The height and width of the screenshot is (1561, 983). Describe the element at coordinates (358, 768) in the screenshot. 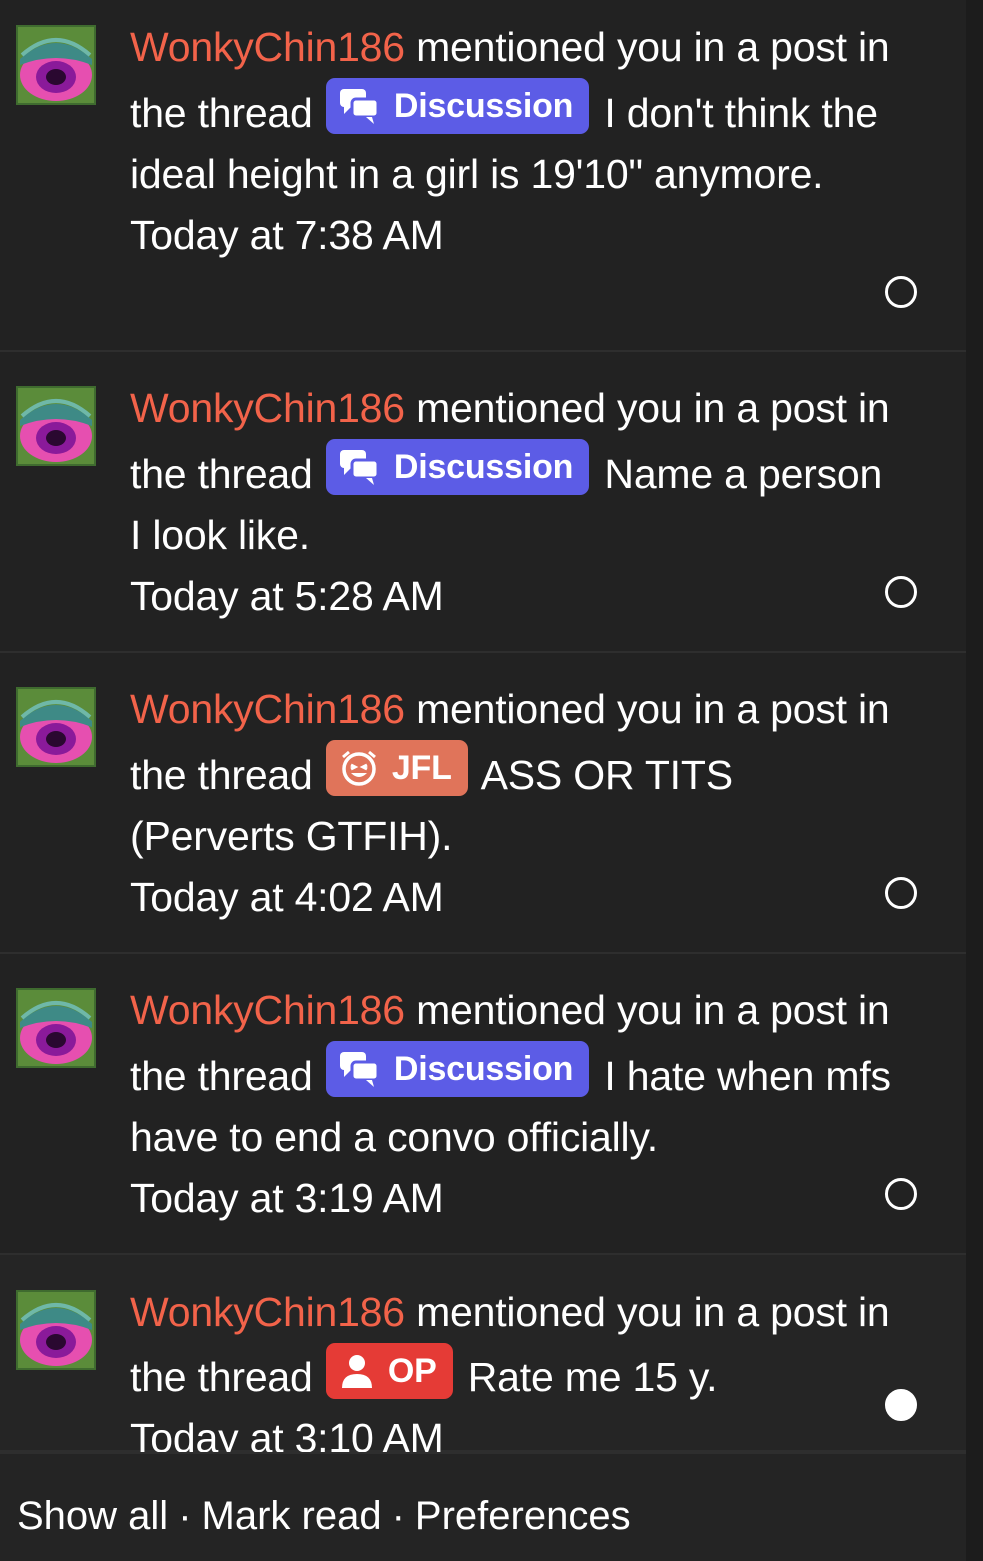

I see `laughing-face-icon` at that location.